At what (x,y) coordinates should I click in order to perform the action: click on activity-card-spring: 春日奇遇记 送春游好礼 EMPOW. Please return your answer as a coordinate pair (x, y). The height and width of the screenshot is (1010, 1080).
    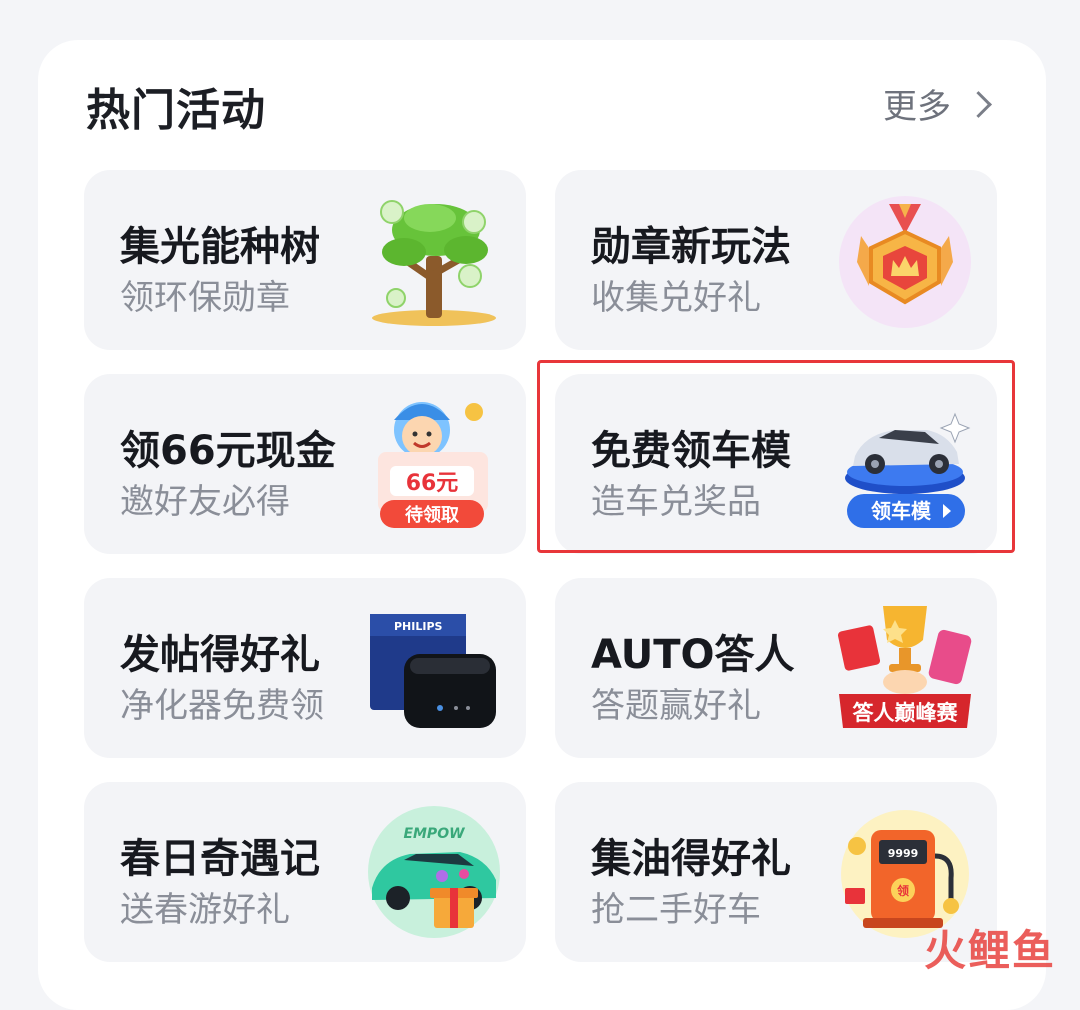
    Looking at the image, I should click on (305, 872).